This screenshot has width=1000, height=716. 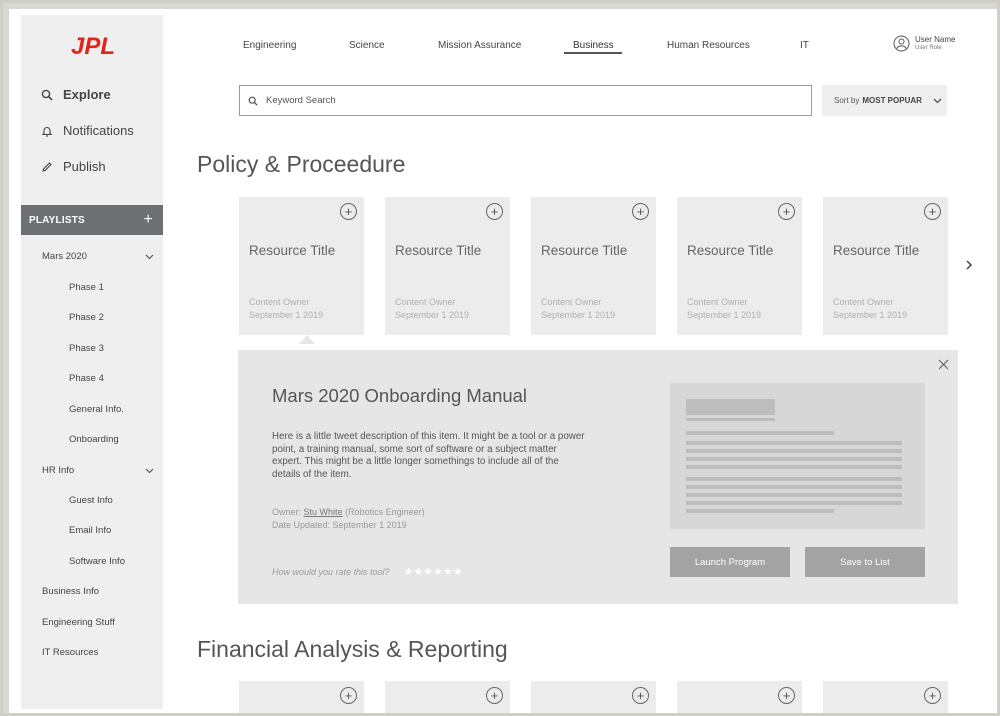 What do you see at coordinates (98, 470) in the screenshot?
I see `playlist-group-hr-info: HR Info` at bounding box center [98, 470].